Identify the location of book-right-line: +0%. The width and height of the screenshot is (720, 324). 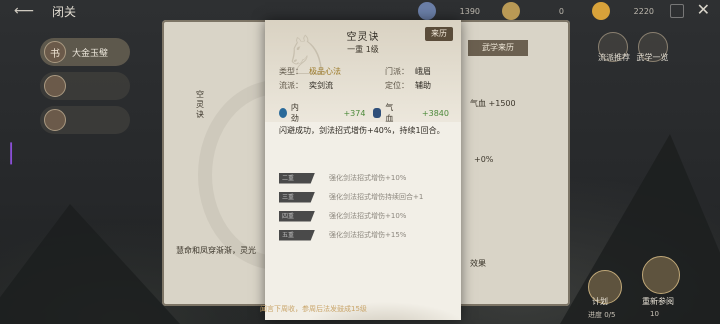
(484, 159).